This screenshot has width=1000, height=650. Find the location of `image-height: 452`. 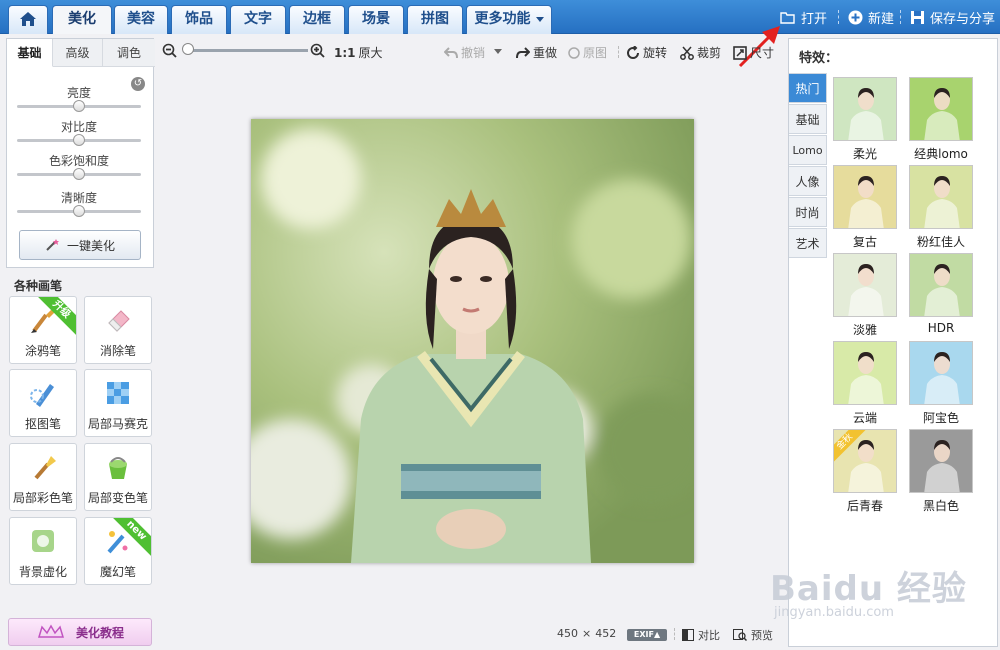

image-height: 452 is located at coordinates (606, 633).